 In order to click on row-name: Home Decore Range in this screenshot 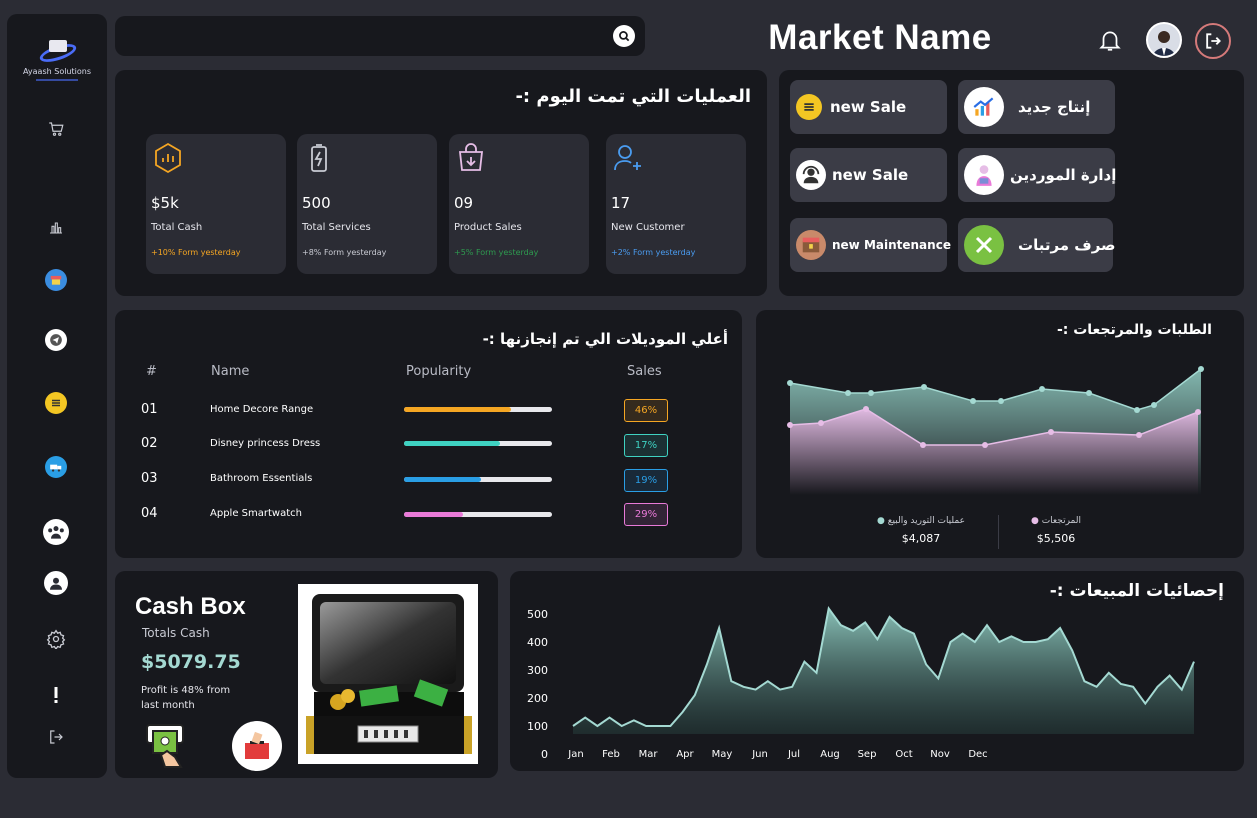, I will do `click(262, 409)`.